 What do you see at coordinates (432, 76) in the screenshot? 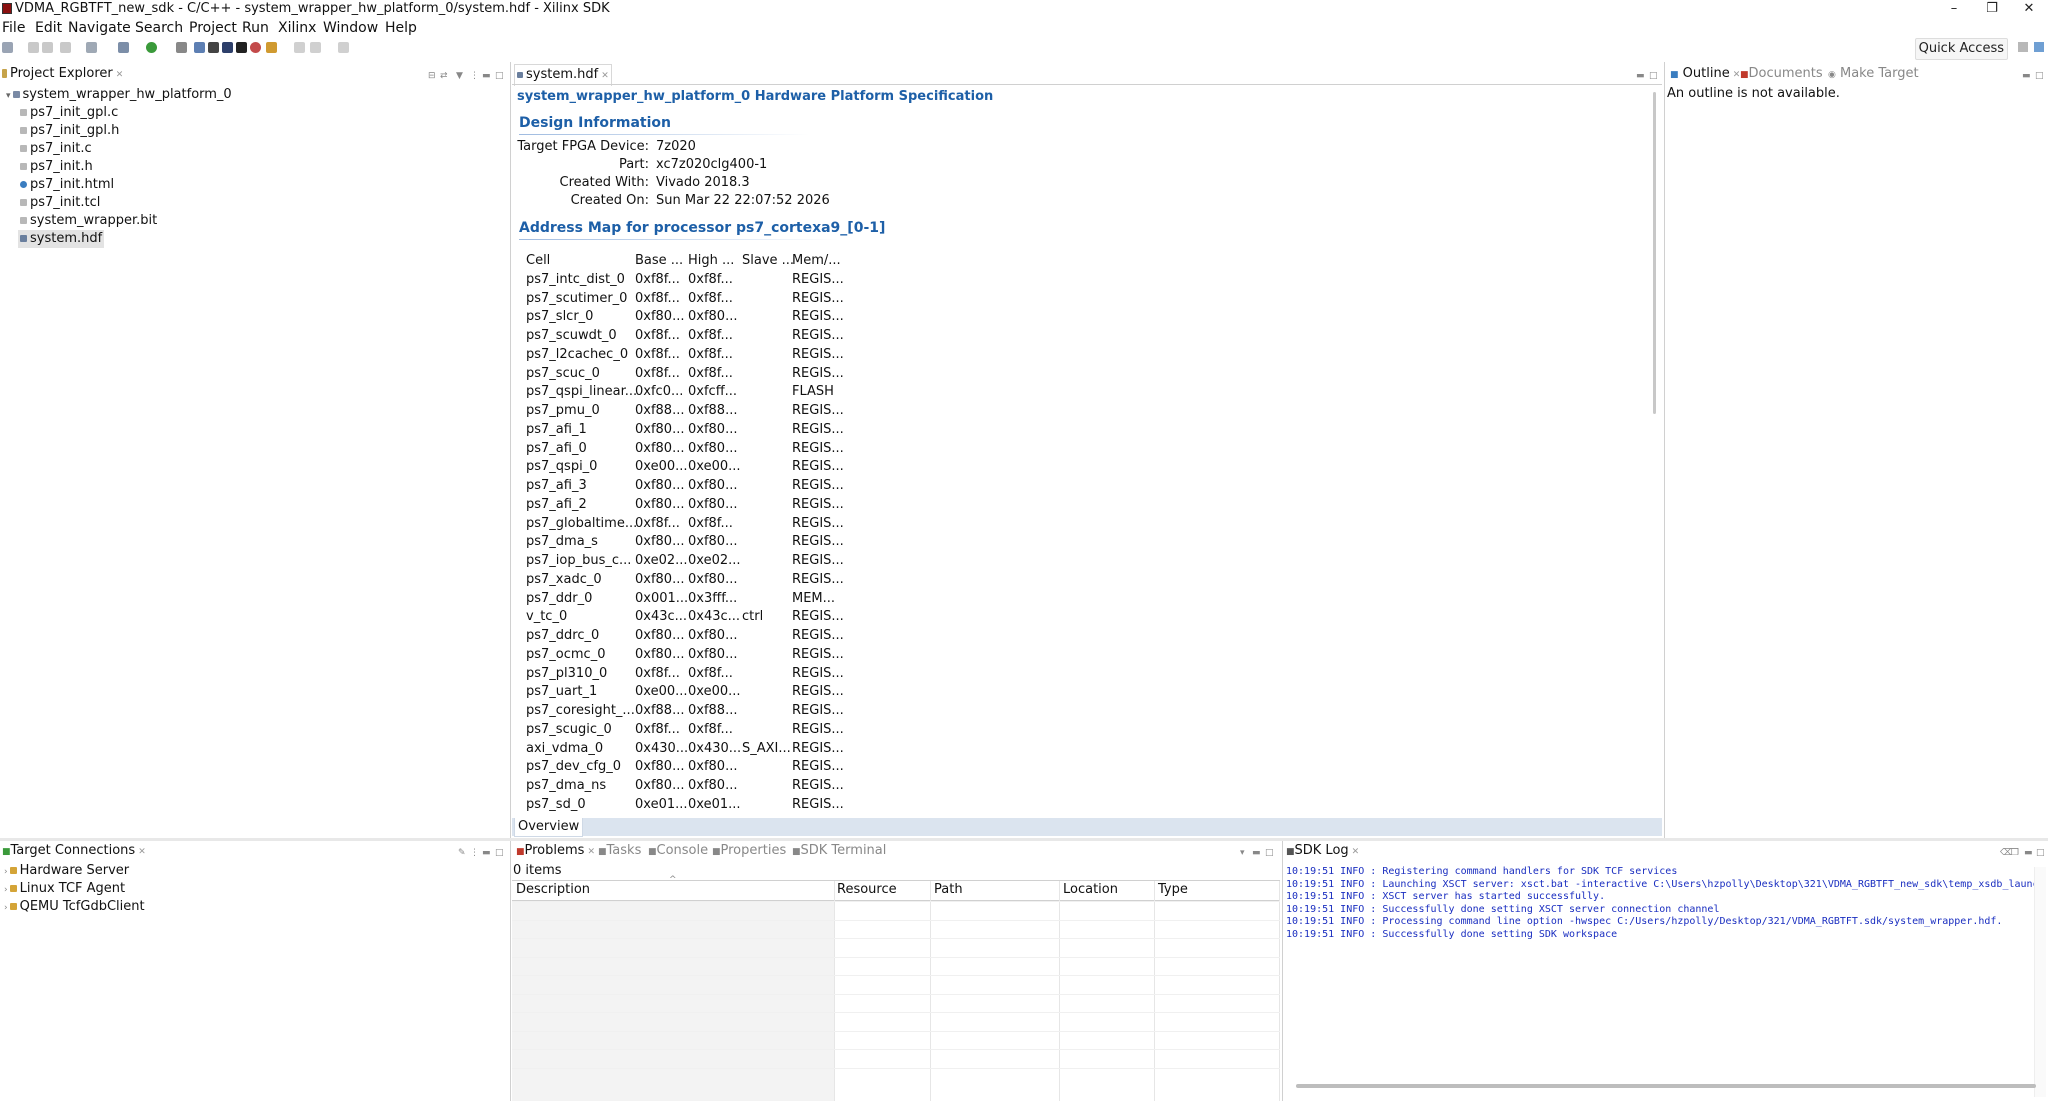
I see `collapse-all-icon: ⊟` at bounding box center [432, 76].